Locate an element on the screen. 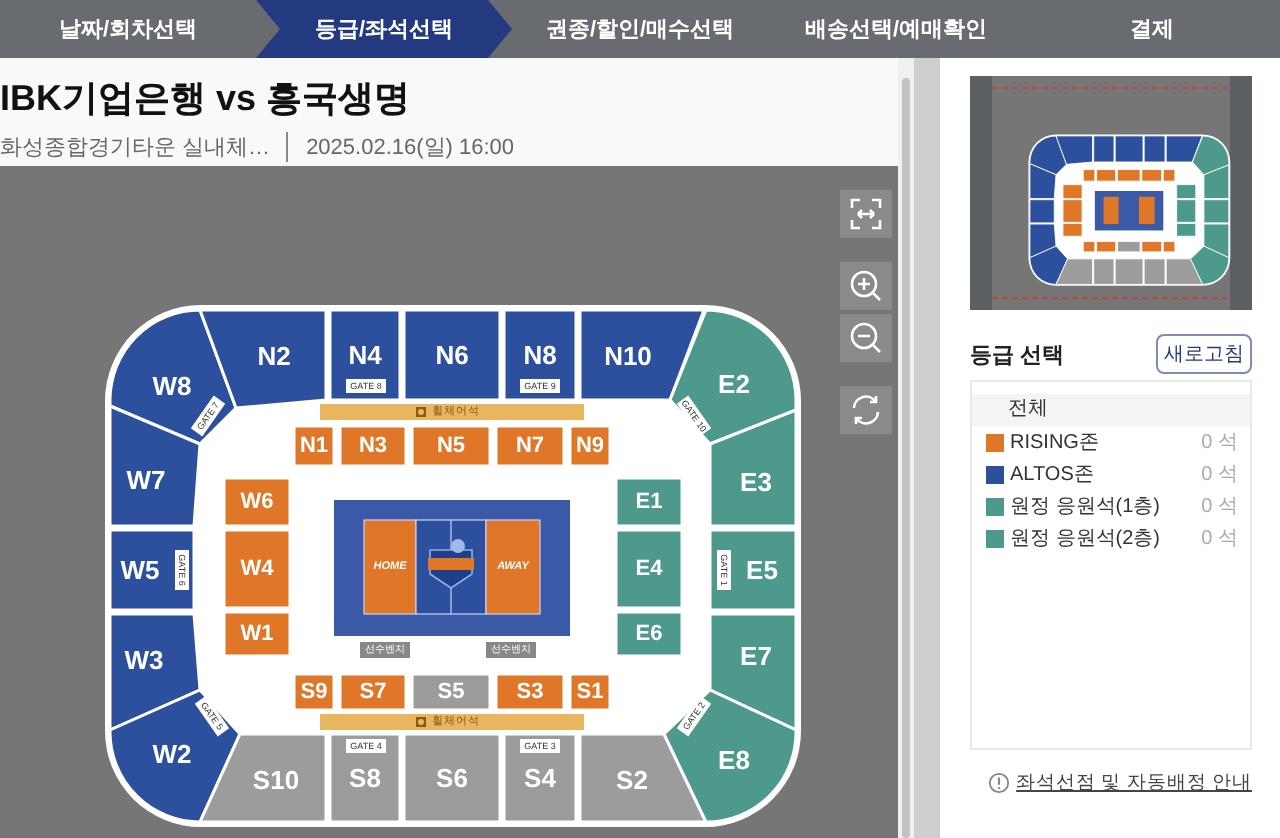 The width and height of the screenshot is (1280, 838). seat-section: E4 is located at coordinates (649, 569).